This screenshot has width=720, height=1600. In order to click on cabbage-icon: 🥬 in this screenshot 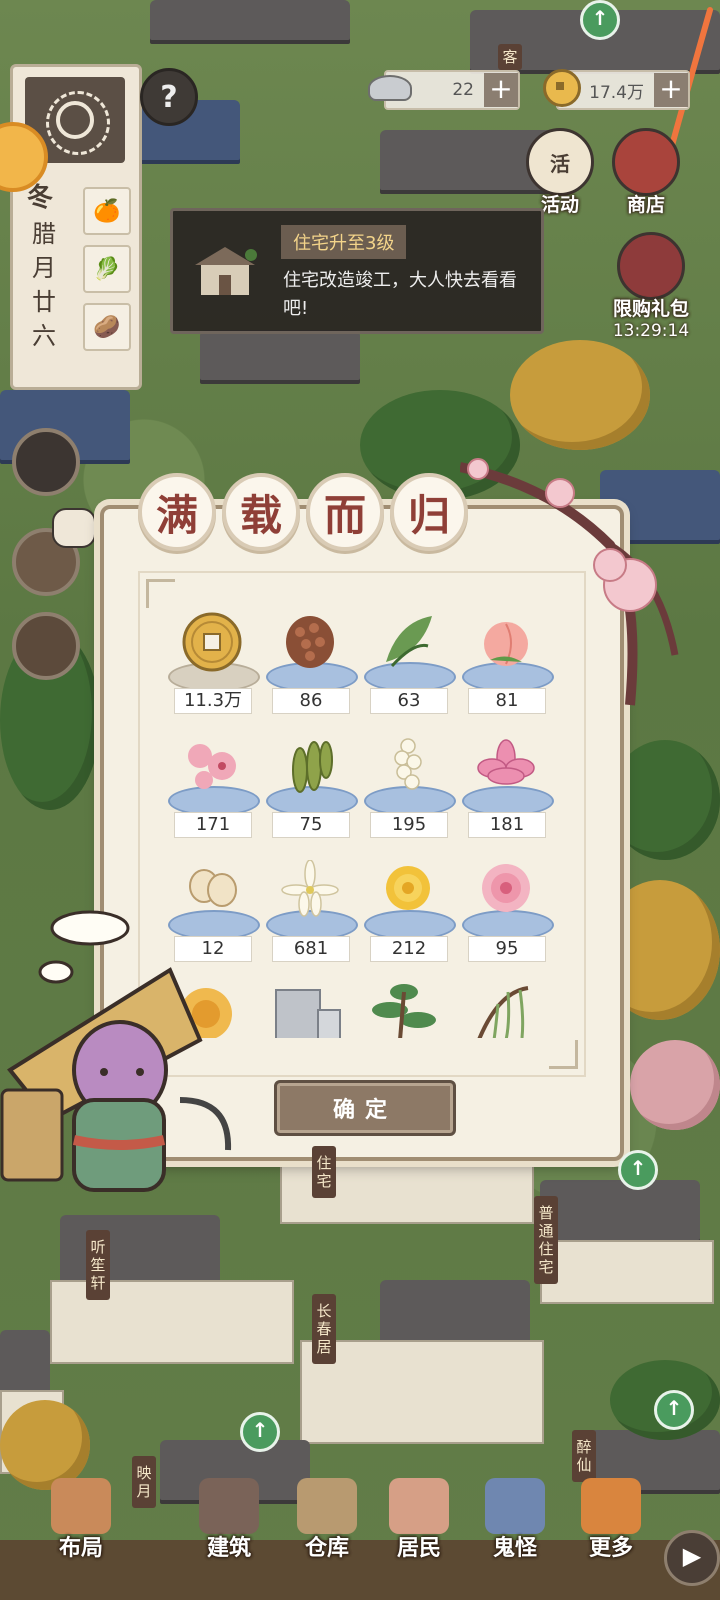, I will do `click(107, 269)`.